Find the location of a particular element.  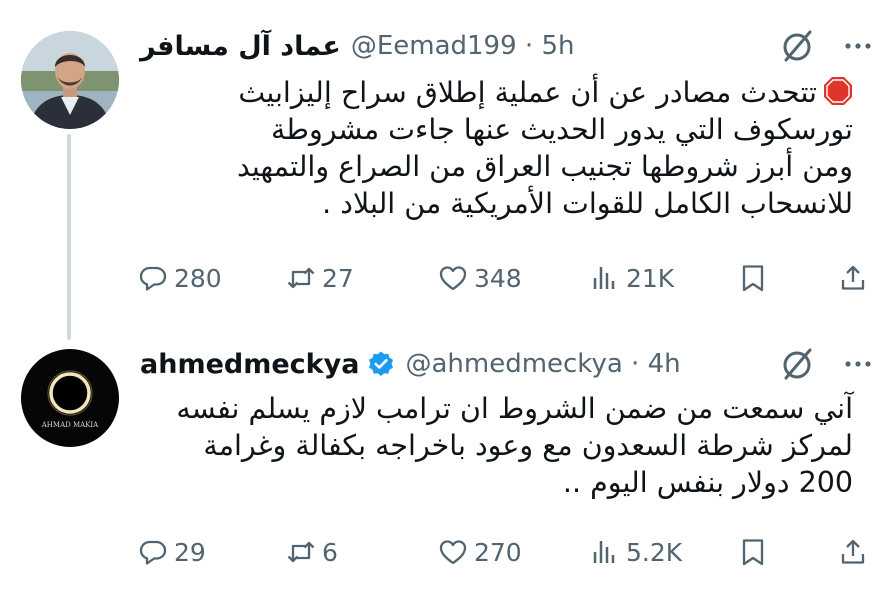

repost-count: 27 is located at coordinates (338, 278).